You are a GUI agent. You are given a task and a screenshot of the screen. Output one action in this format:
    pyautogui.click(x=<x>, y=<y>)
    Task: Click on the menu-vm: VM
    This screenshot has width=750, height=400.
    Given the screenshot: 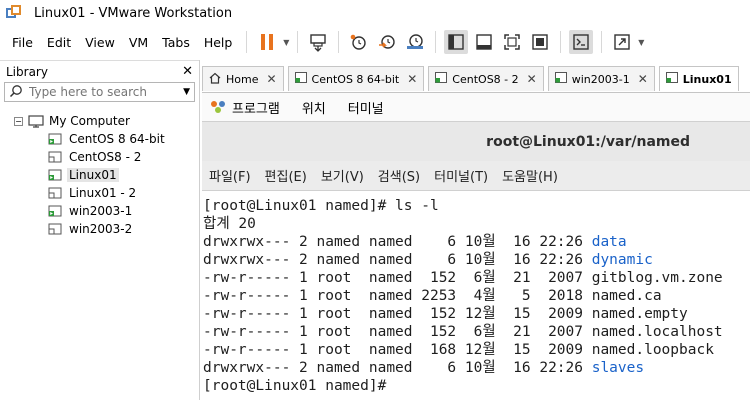 What is the action you would take?
    pyautogui.click(x=138, y=42)
    